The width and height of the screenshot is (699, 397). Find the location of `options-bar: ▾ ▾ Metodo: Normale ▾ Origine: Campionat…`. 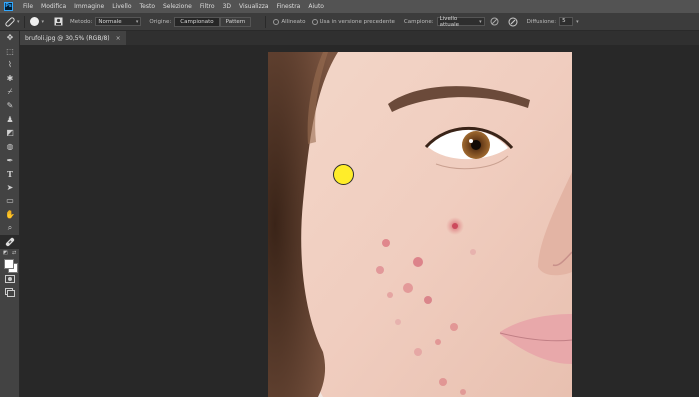

options-bar: ▾ ▾ Metodo: Normale ▾ Origine: Campionat… is located at coordinates (349, 22).